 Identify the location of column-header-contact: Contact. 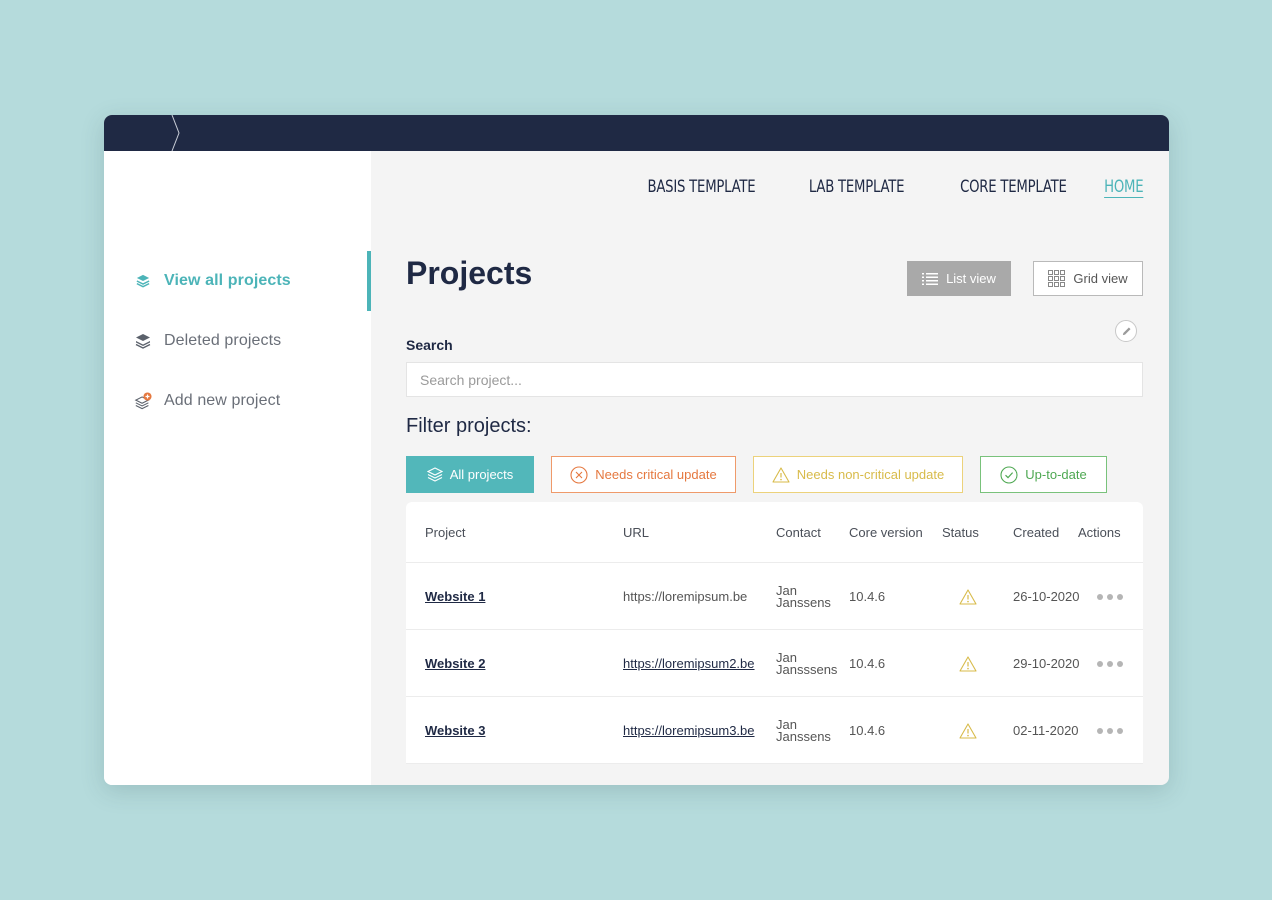
(798, 532).